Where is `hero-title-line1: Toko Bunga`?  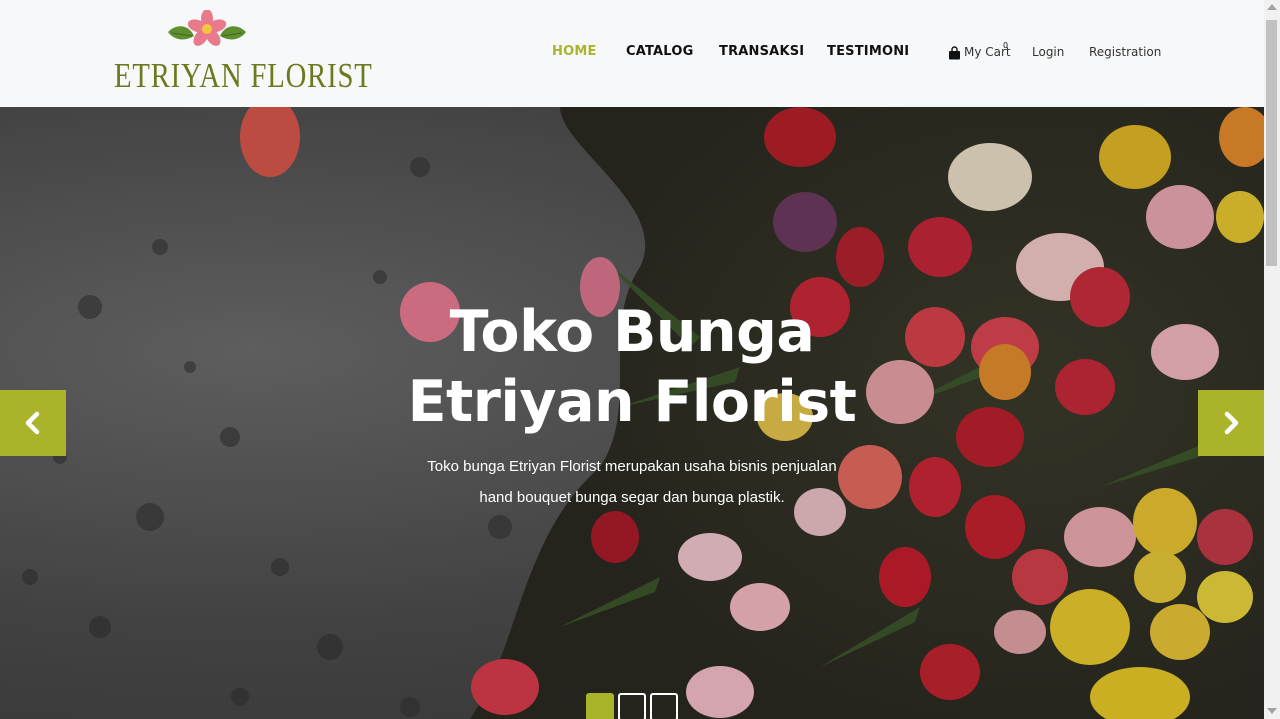 hero-title-line1: Toko Bunga is located at coordinates (632, 332).